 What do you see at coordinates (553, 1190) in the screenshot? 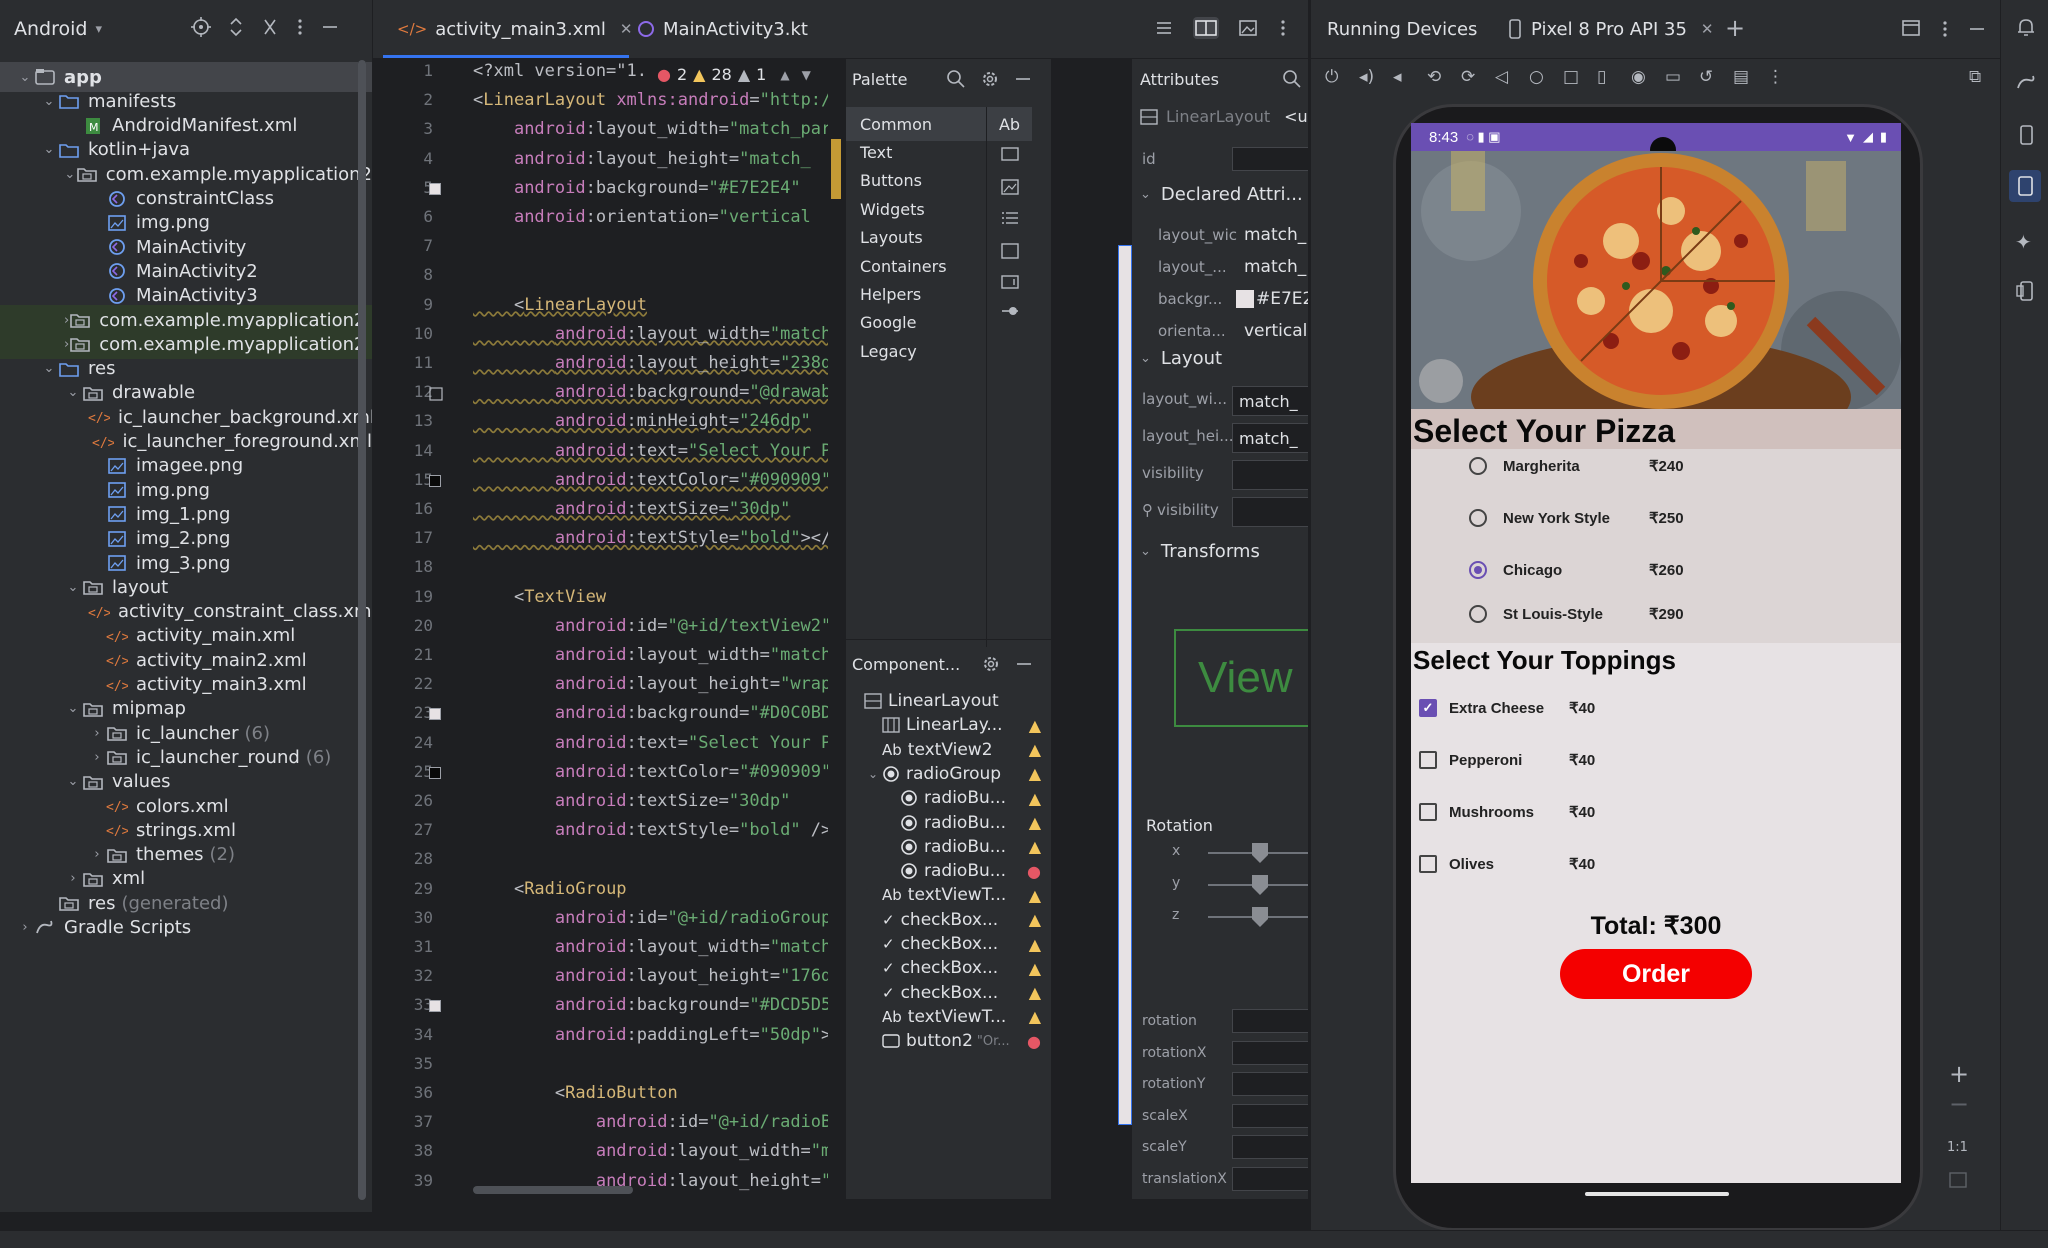
I see `editor-hscrollbar` at bounding box center [553, 1190].